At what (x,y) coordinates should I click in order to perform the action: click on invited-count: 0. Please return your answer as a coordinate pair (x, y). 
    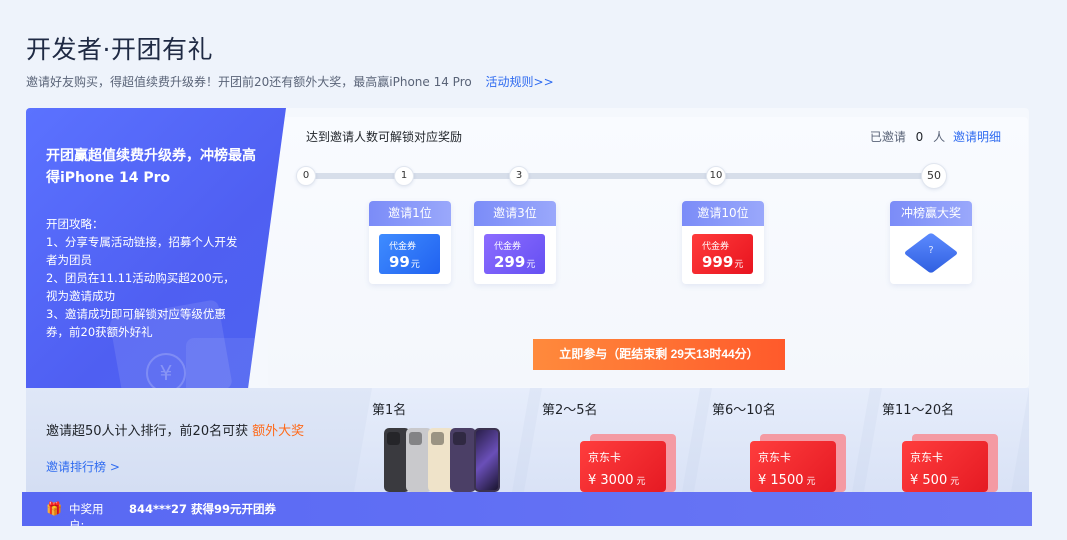
    Looking at the image, I should click on (919, 137).